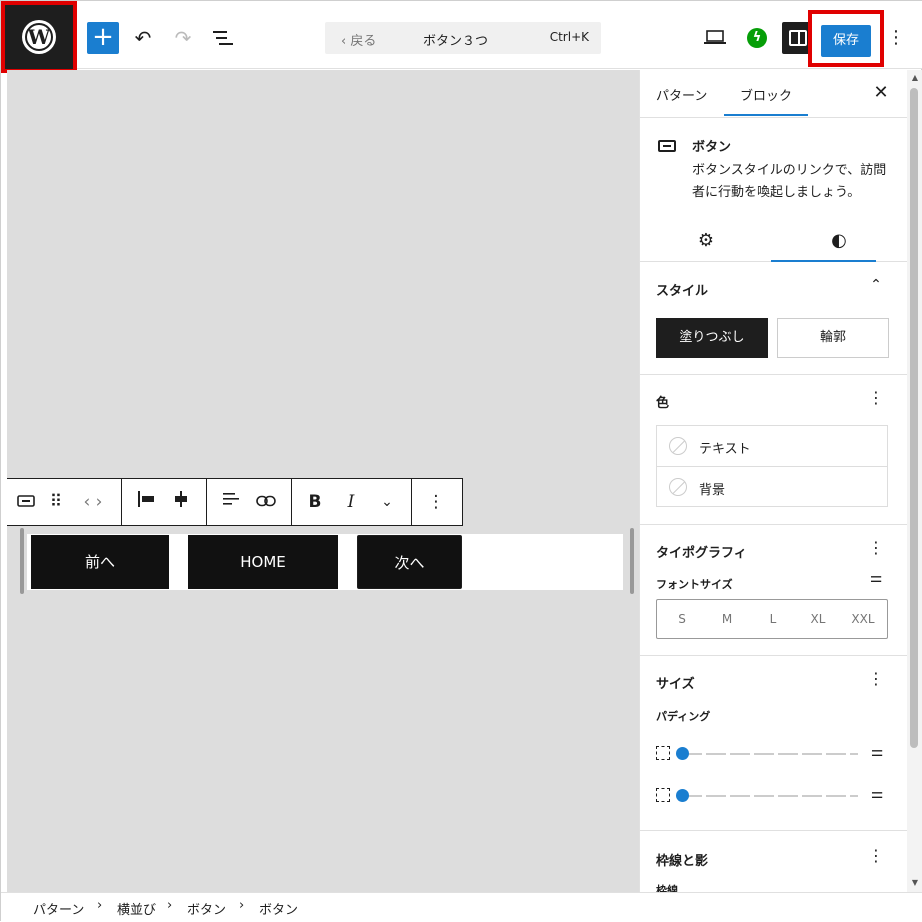 The image size is (922, 922). What do you see at coordinates (727, 619) in the screenshot?
I see `font-size-m: M` at bounding box center [727, 619].